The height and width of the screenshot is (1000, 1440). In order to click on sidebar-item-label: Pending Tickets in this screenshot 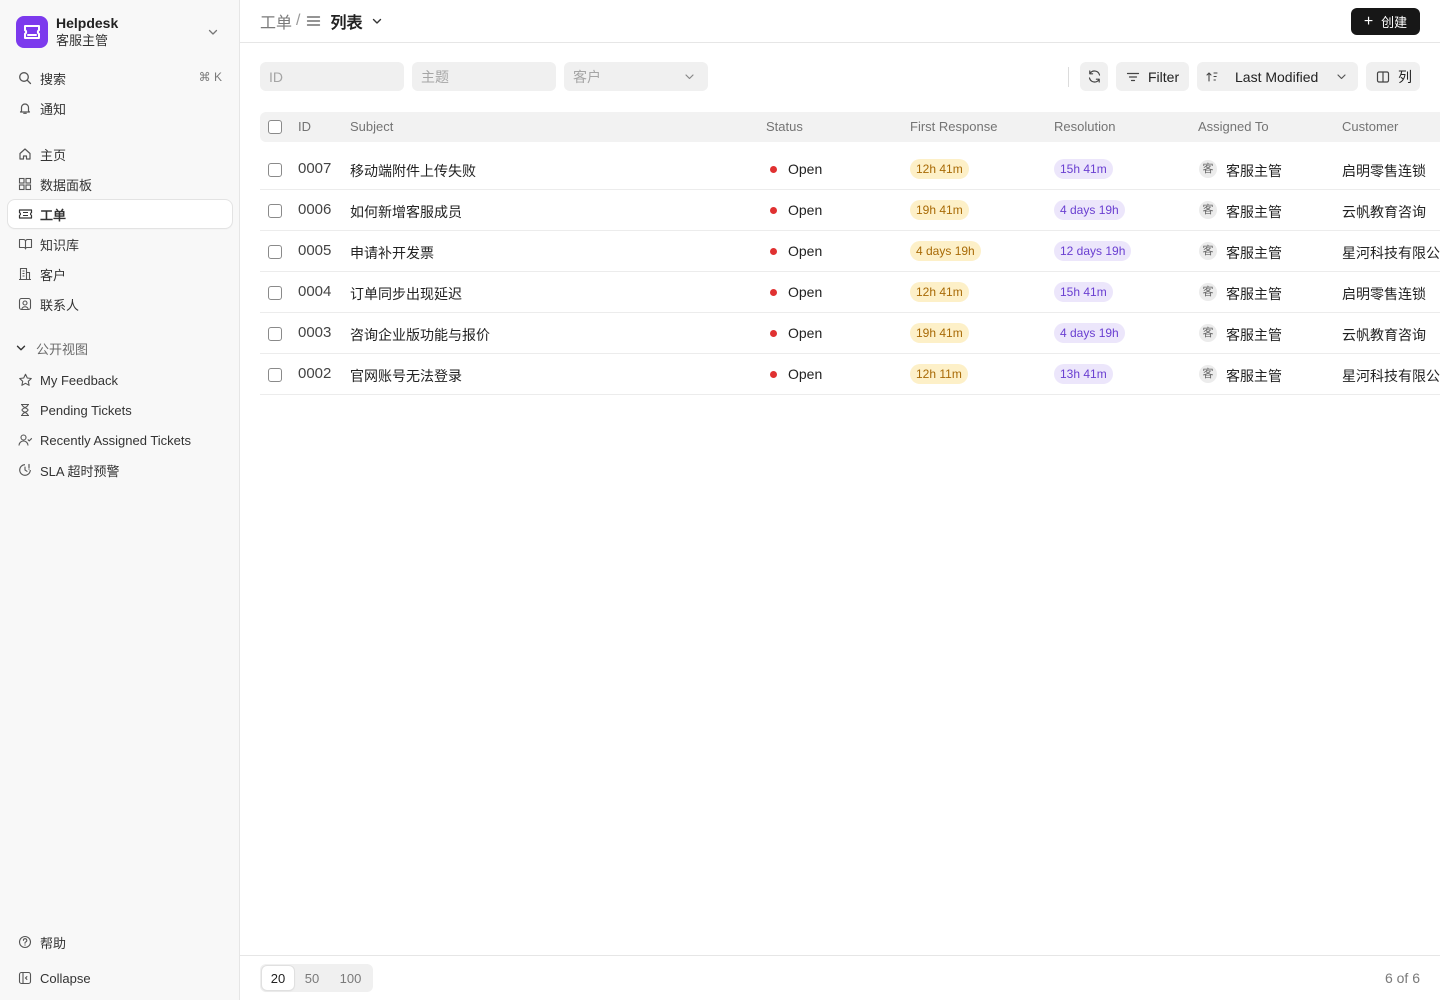, I will do `click(86, 410)`.